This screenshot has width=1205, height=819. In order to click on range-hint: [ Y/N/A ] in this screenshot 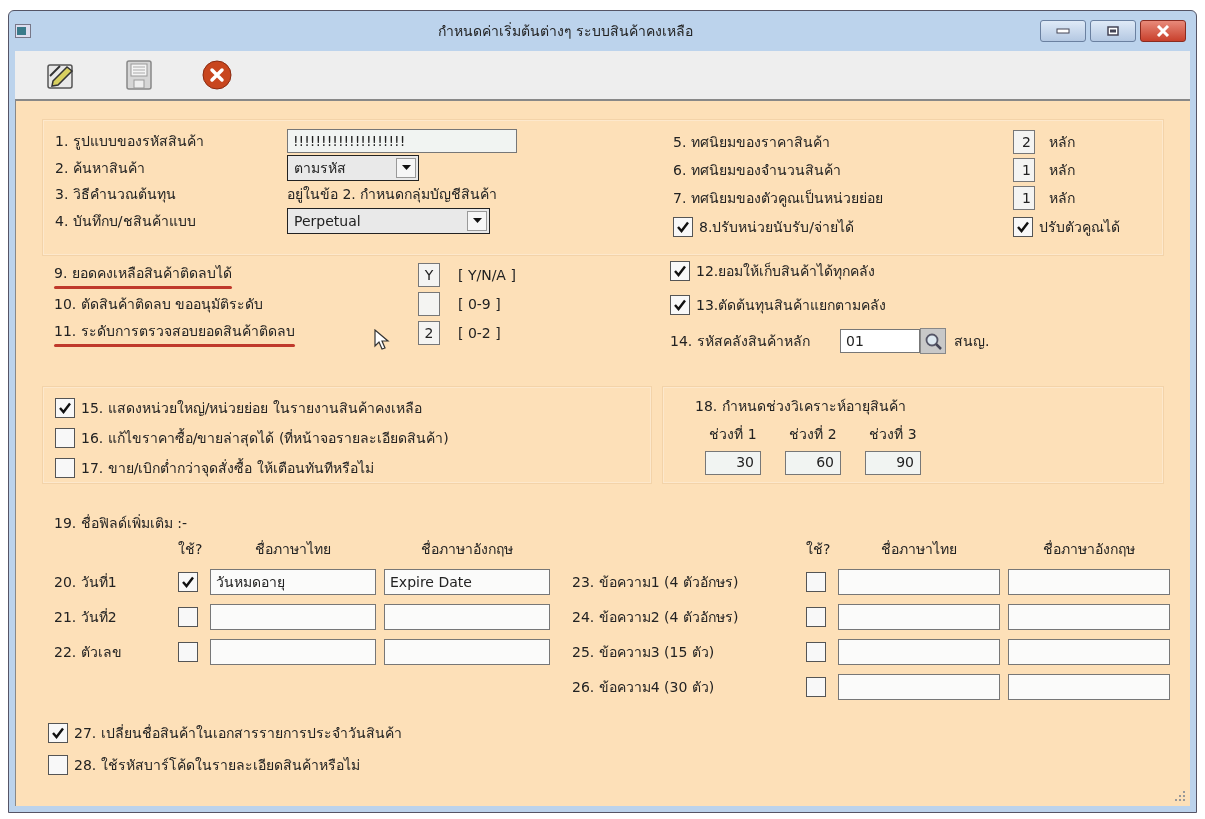, I will do `click(487, 275)`.